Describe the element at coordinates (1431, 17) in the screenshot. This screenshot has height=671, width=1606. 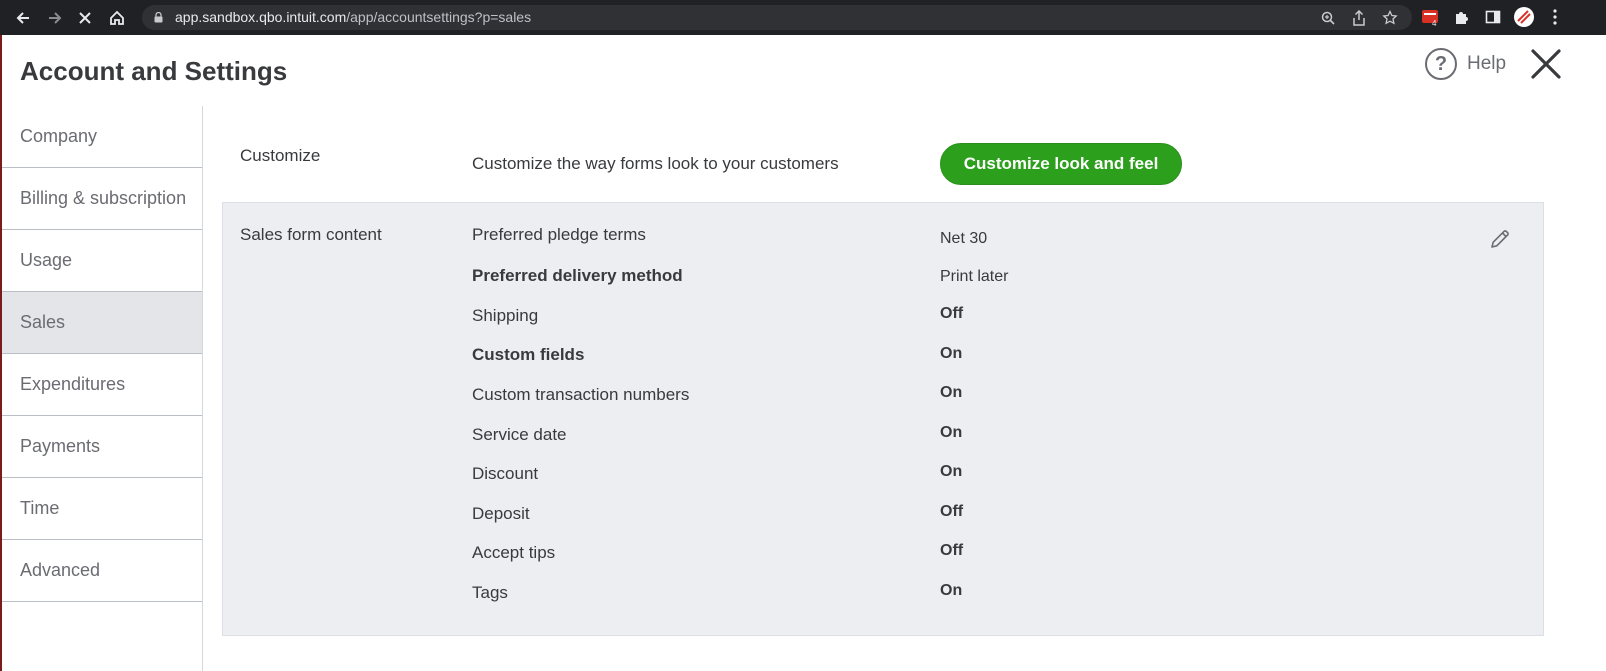
I see `extension-red-icon: 4` at that location.